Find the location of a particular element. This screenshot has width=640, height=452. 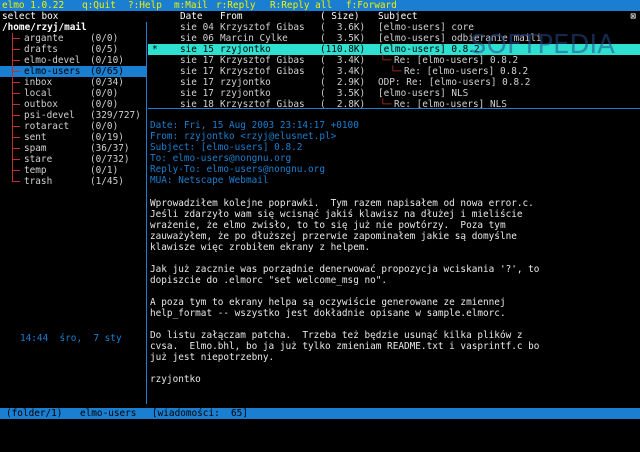

row-subject: [elmo-users] 0.8.2 is located at coordinates (429, 49).